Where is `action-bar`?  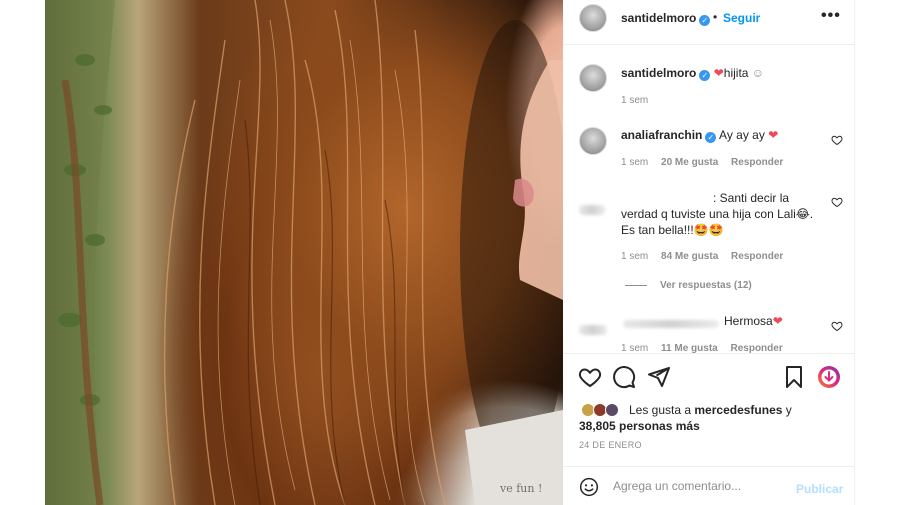
action-bar is located at coordinates (709, 376).